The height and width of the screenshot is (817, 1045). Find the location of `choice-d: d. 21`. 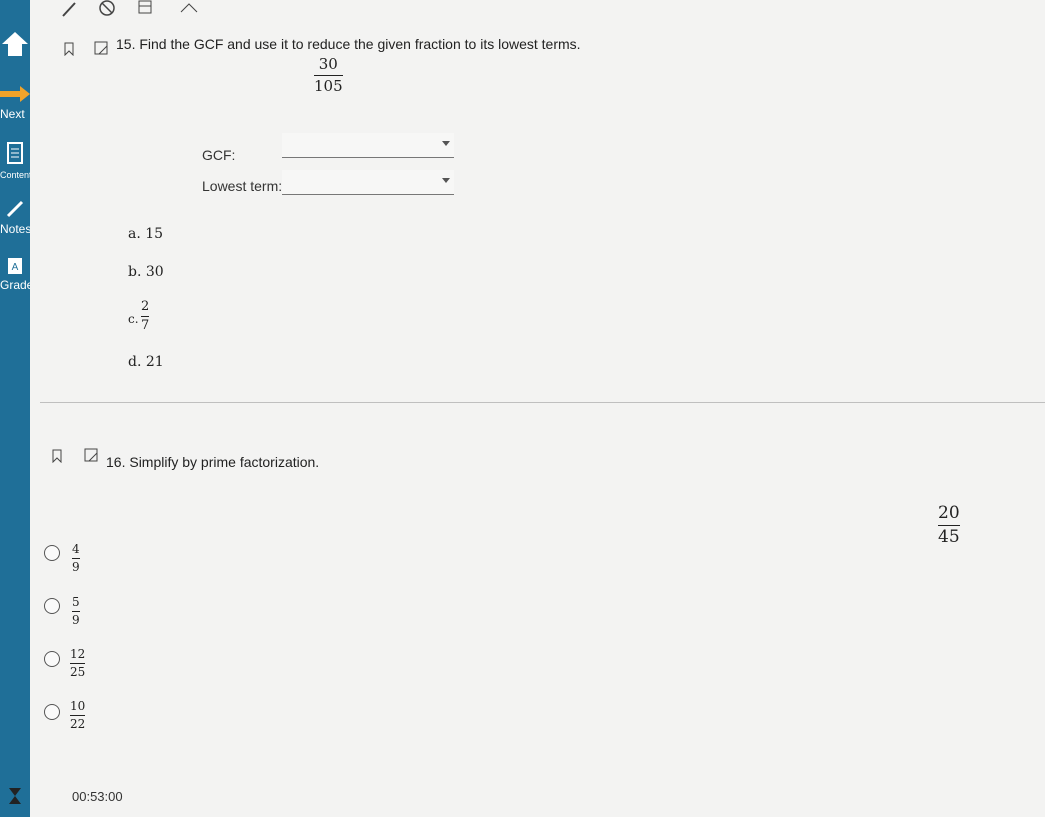

choice-d: d. 21 is located at coordinates (146, 362).